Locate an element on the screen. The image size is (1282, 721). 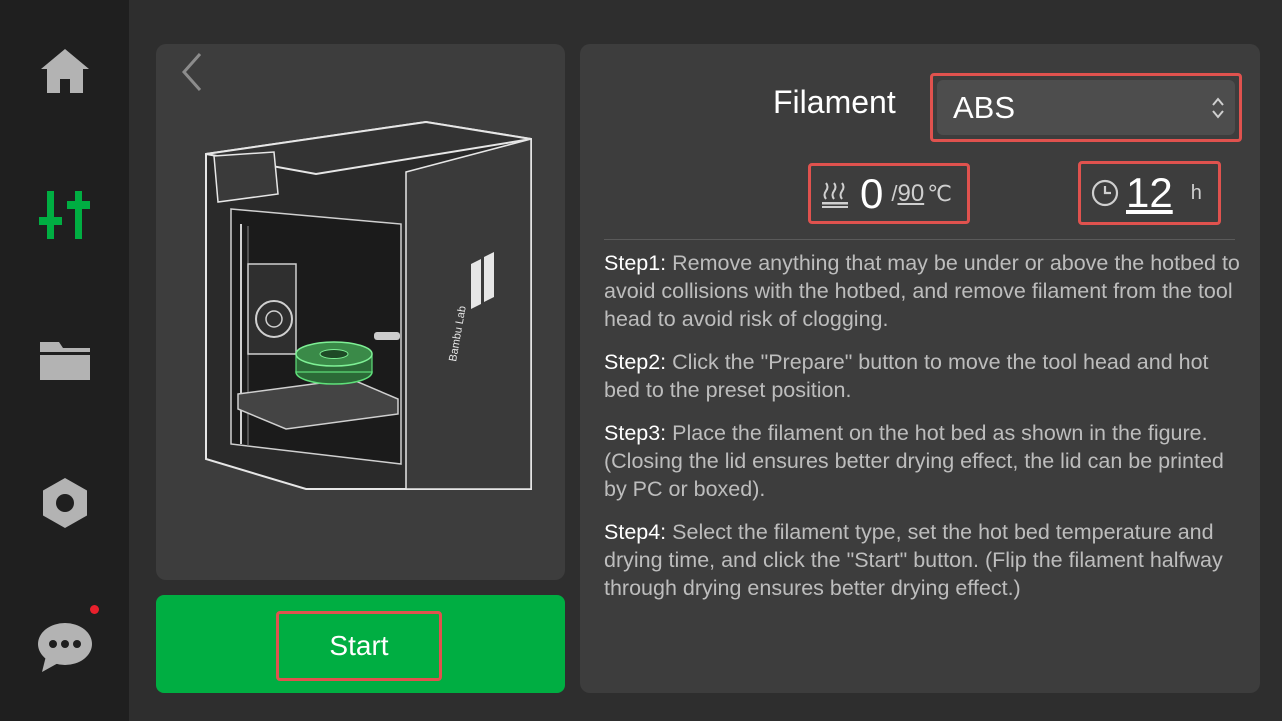
start-button: Start is located at coordinates (359, 646).